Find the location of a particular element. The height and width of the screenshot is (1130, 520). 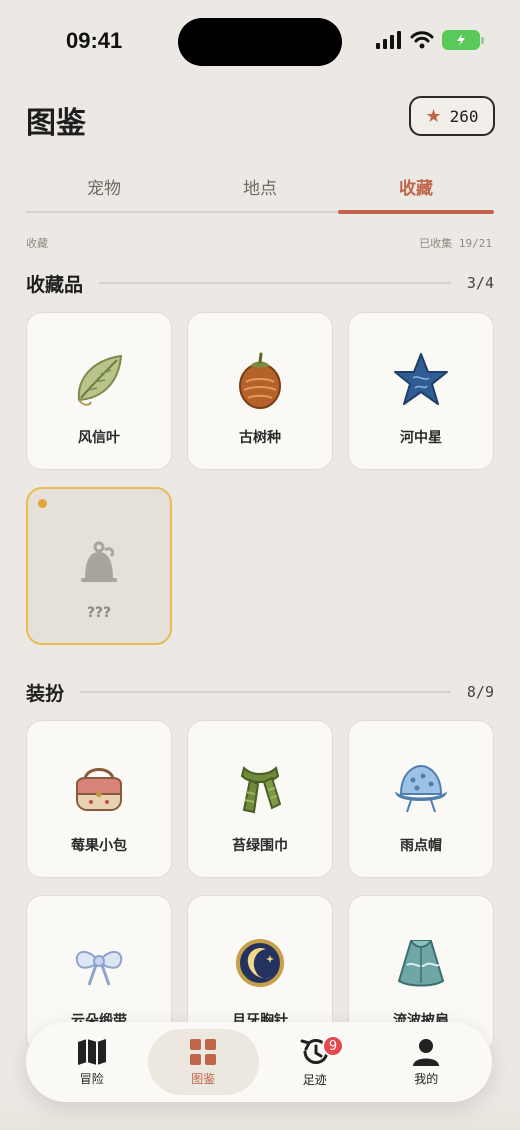

status-bar: 09:41 is located at coordinates (260, 40).